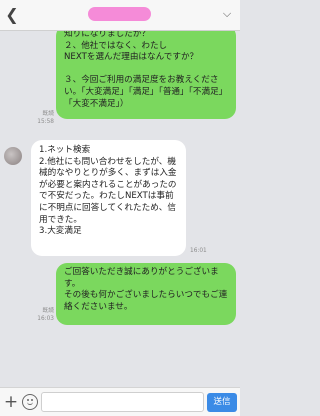 This screenshot has width=320, height=416. I want to click on message-input-bar: + 送信, so click(120, 401).